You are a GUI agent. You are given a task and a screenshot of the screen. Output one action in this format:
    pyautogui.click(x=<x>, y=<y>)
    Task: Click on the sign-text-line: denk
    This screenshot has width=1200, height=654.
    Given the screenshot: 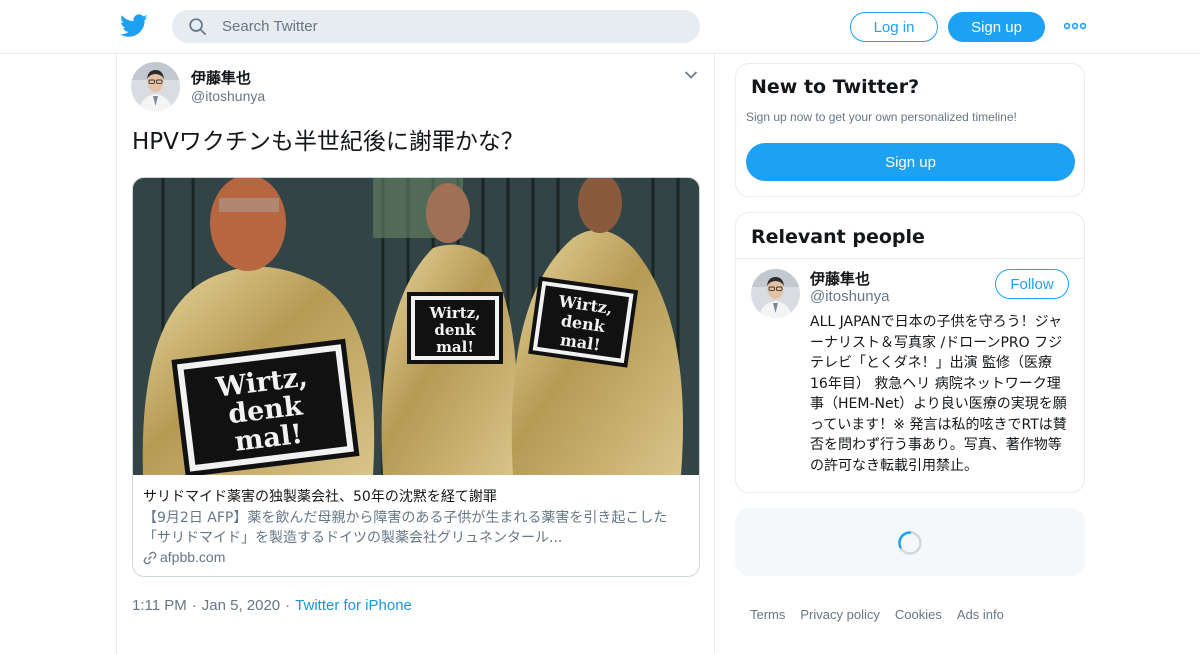 What is the action you would take?
    pyautogui.click(x=455, y=330)
    